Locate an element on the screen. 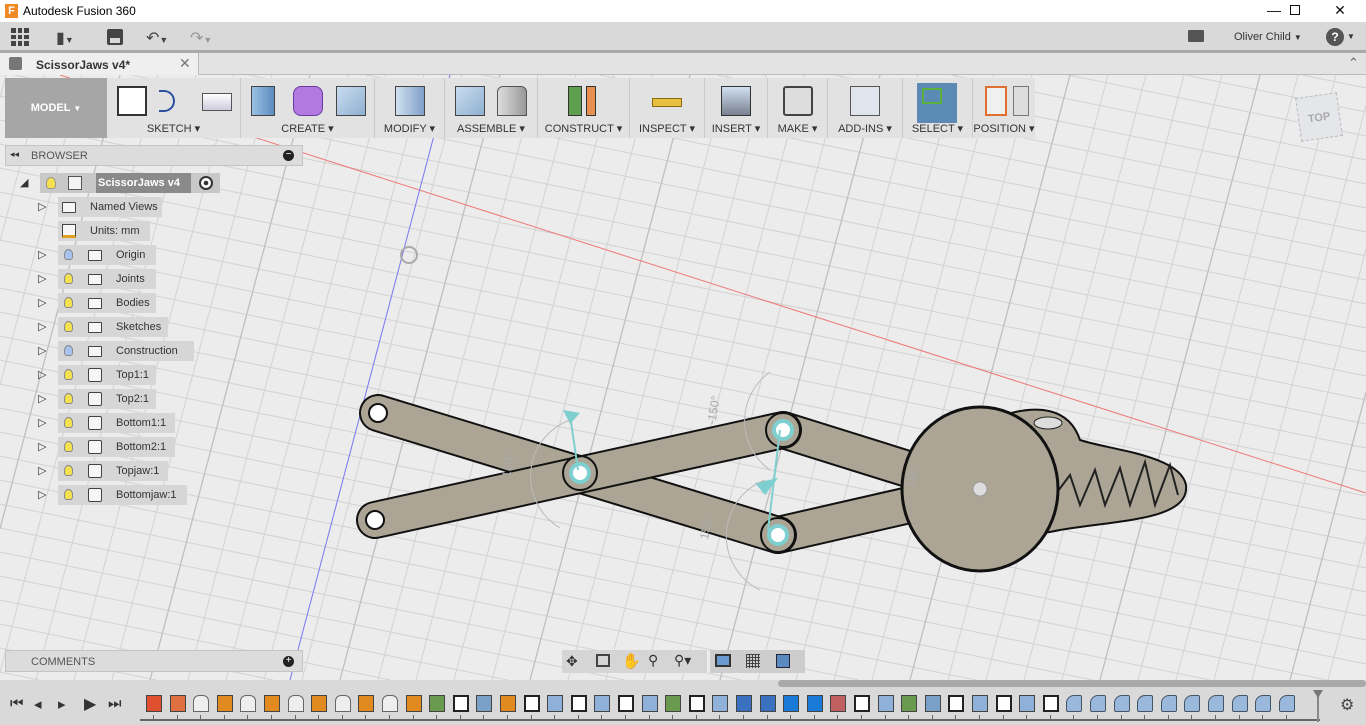 Image resolution: width=1366 pixels, height=725 pixels. combine-icon is located at coordinates (351, 101).